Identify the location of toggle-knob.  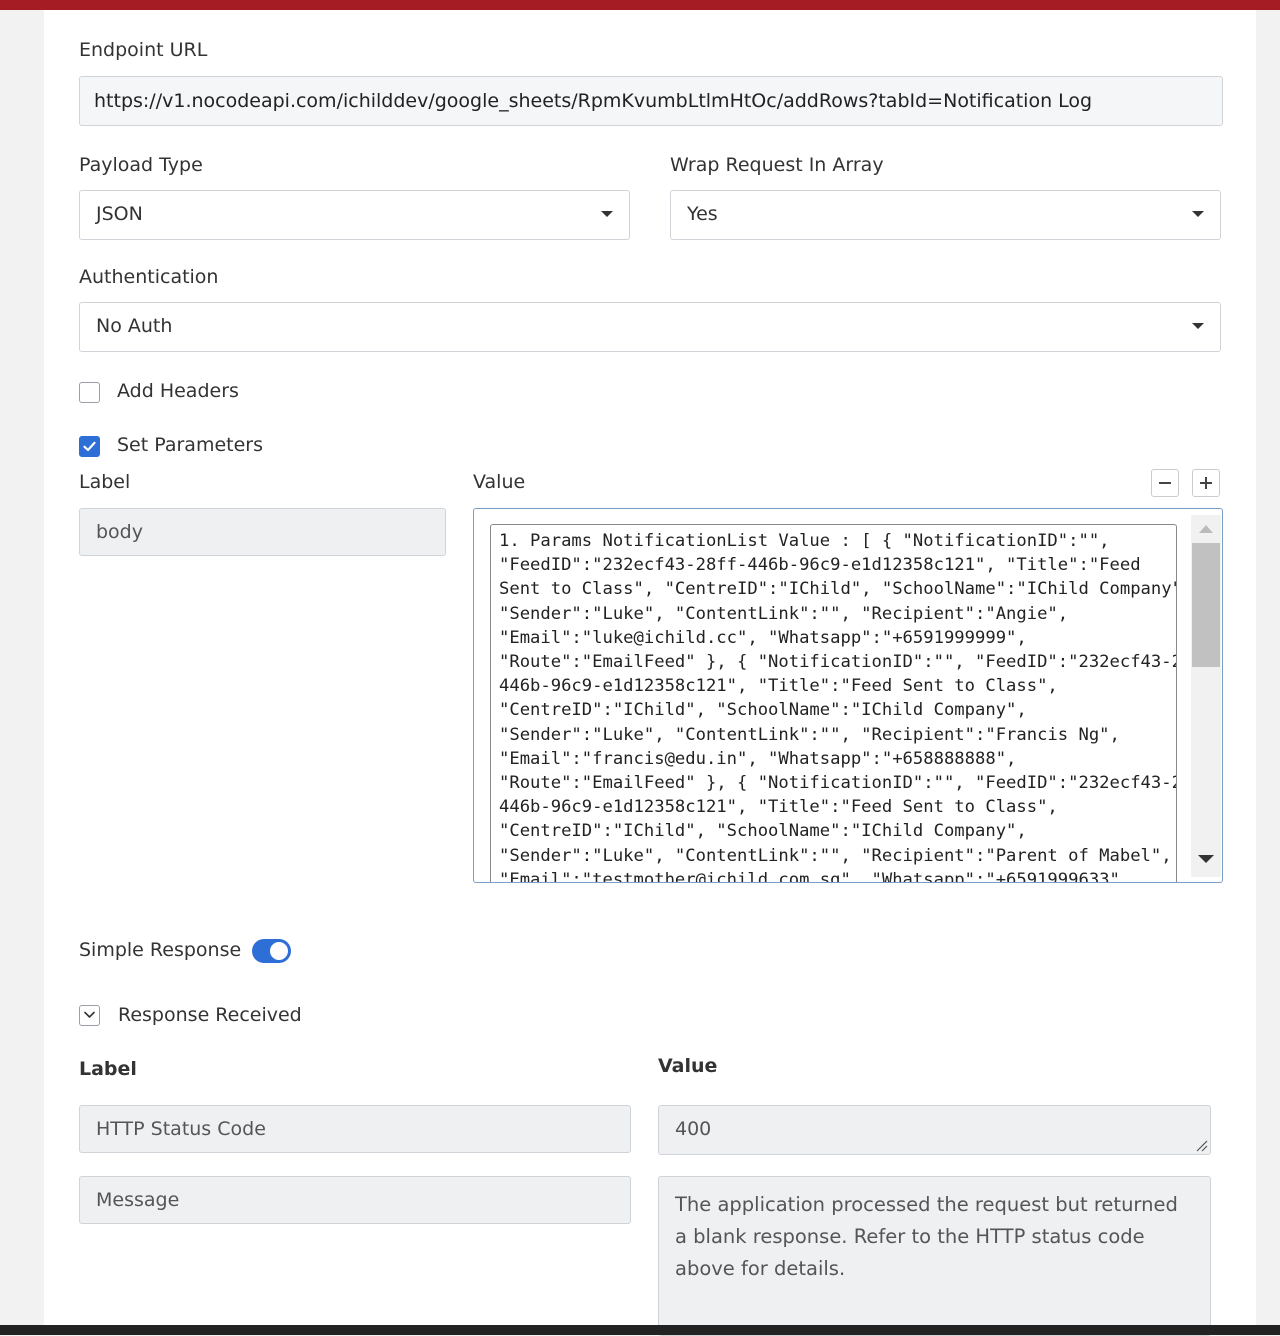
(279, 951).